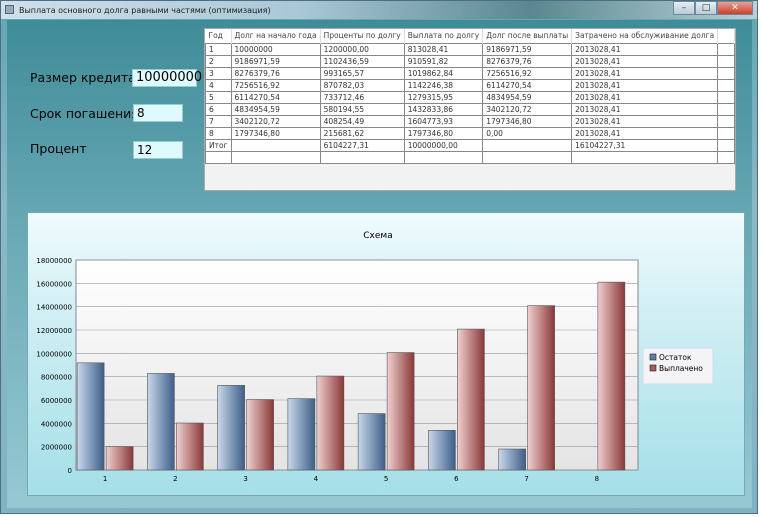 The width and height of the screenshot is (762, 517). What do you see at coordinates (735, 8) in the screenshot?
I see `close-button: ✕` at bounding box center [735, 8].